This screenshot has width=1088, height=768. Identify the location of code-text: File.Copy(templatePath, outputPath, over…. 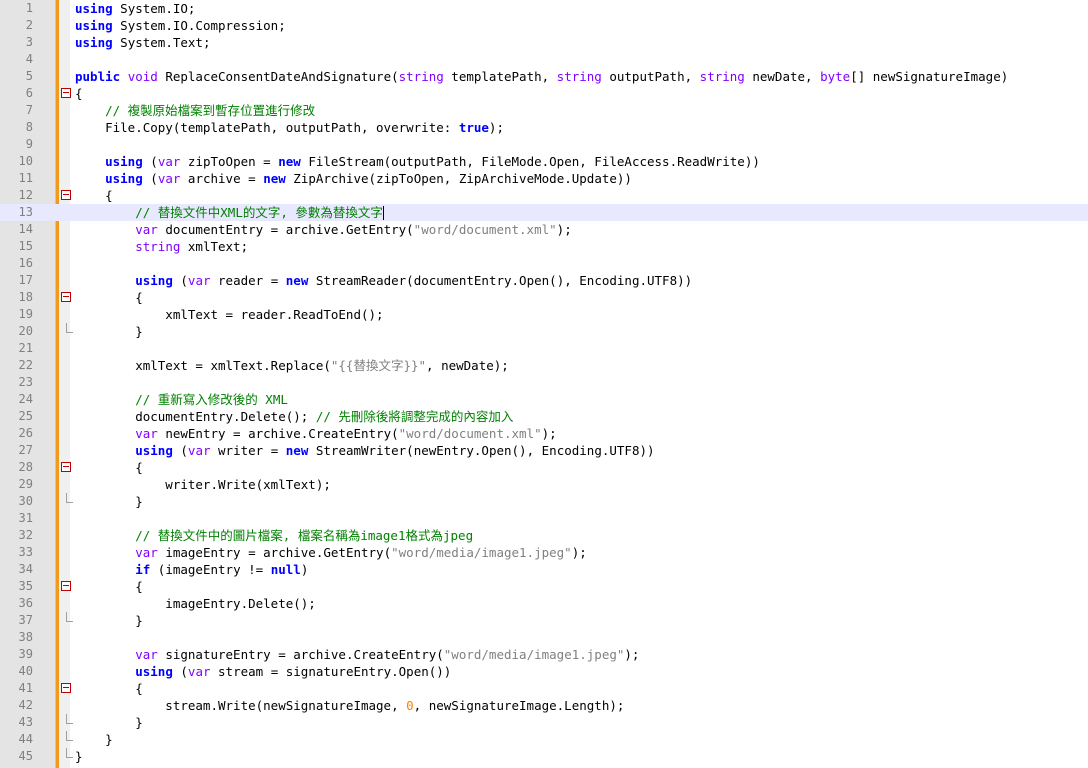
(289, 127).